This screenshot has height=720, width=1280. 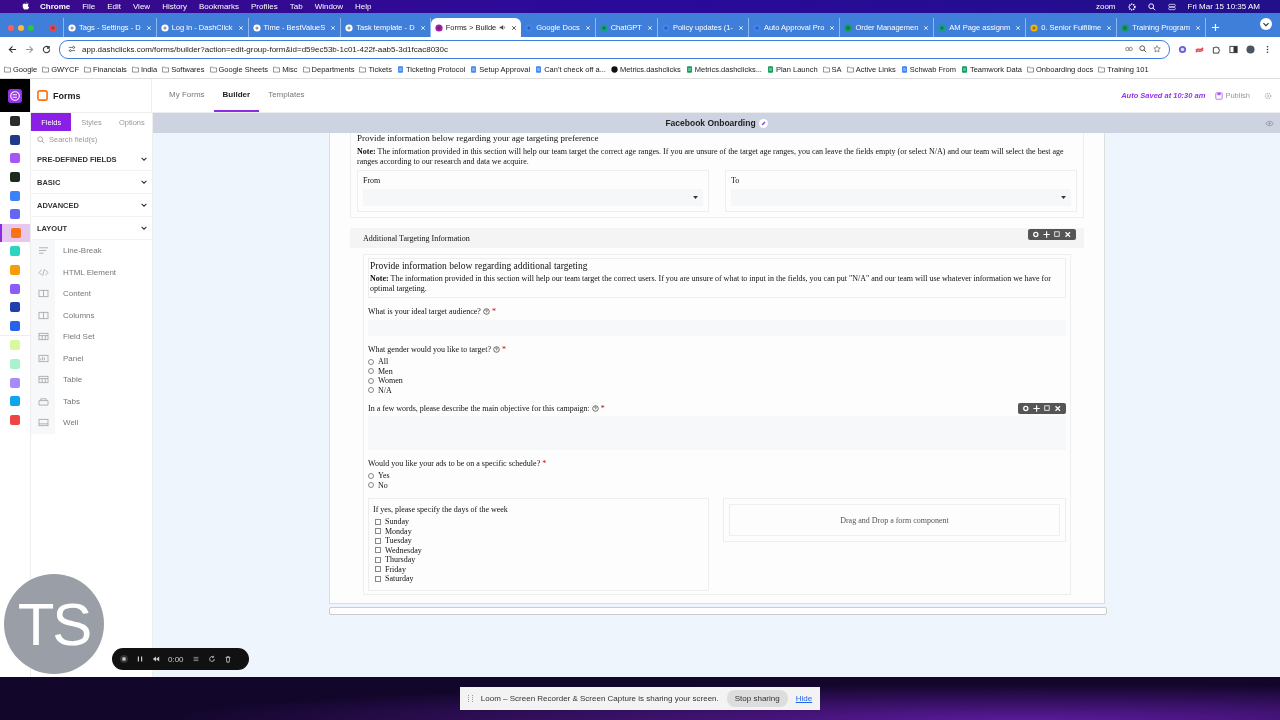 What do you see at coordinates (429, 349) in the screenshot?
I see `field-label: What gender would you like to target?` at bounding box center [429, 349].